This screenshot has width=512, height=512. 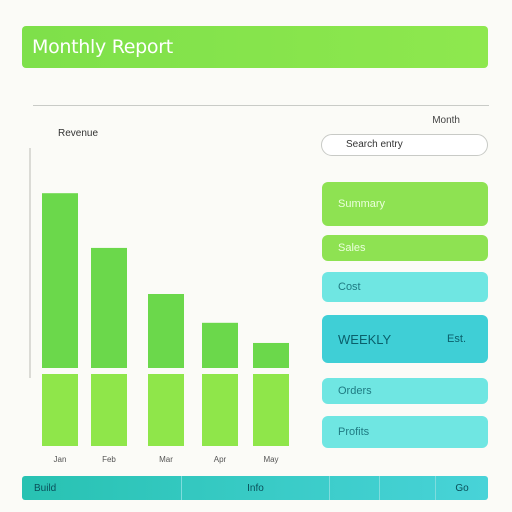 What do you see at coordinates (404, 145) in the screenshot?
I see `search-input: Search entry` at bounding box center [404, 145].